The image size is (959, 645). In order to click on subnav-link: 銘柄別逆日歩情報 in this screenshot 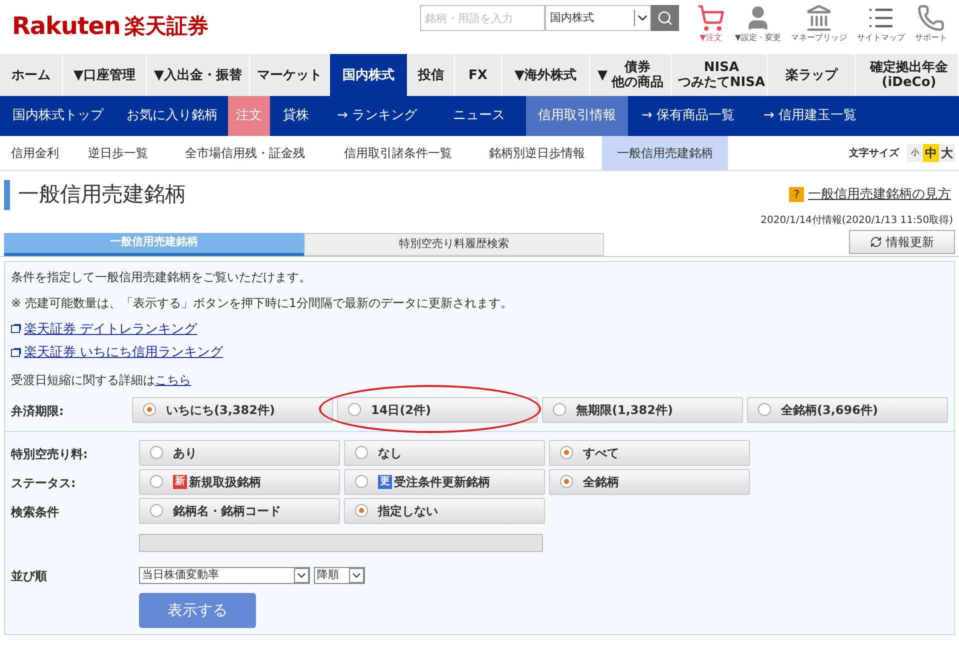, I will do `click(537, 153)`.